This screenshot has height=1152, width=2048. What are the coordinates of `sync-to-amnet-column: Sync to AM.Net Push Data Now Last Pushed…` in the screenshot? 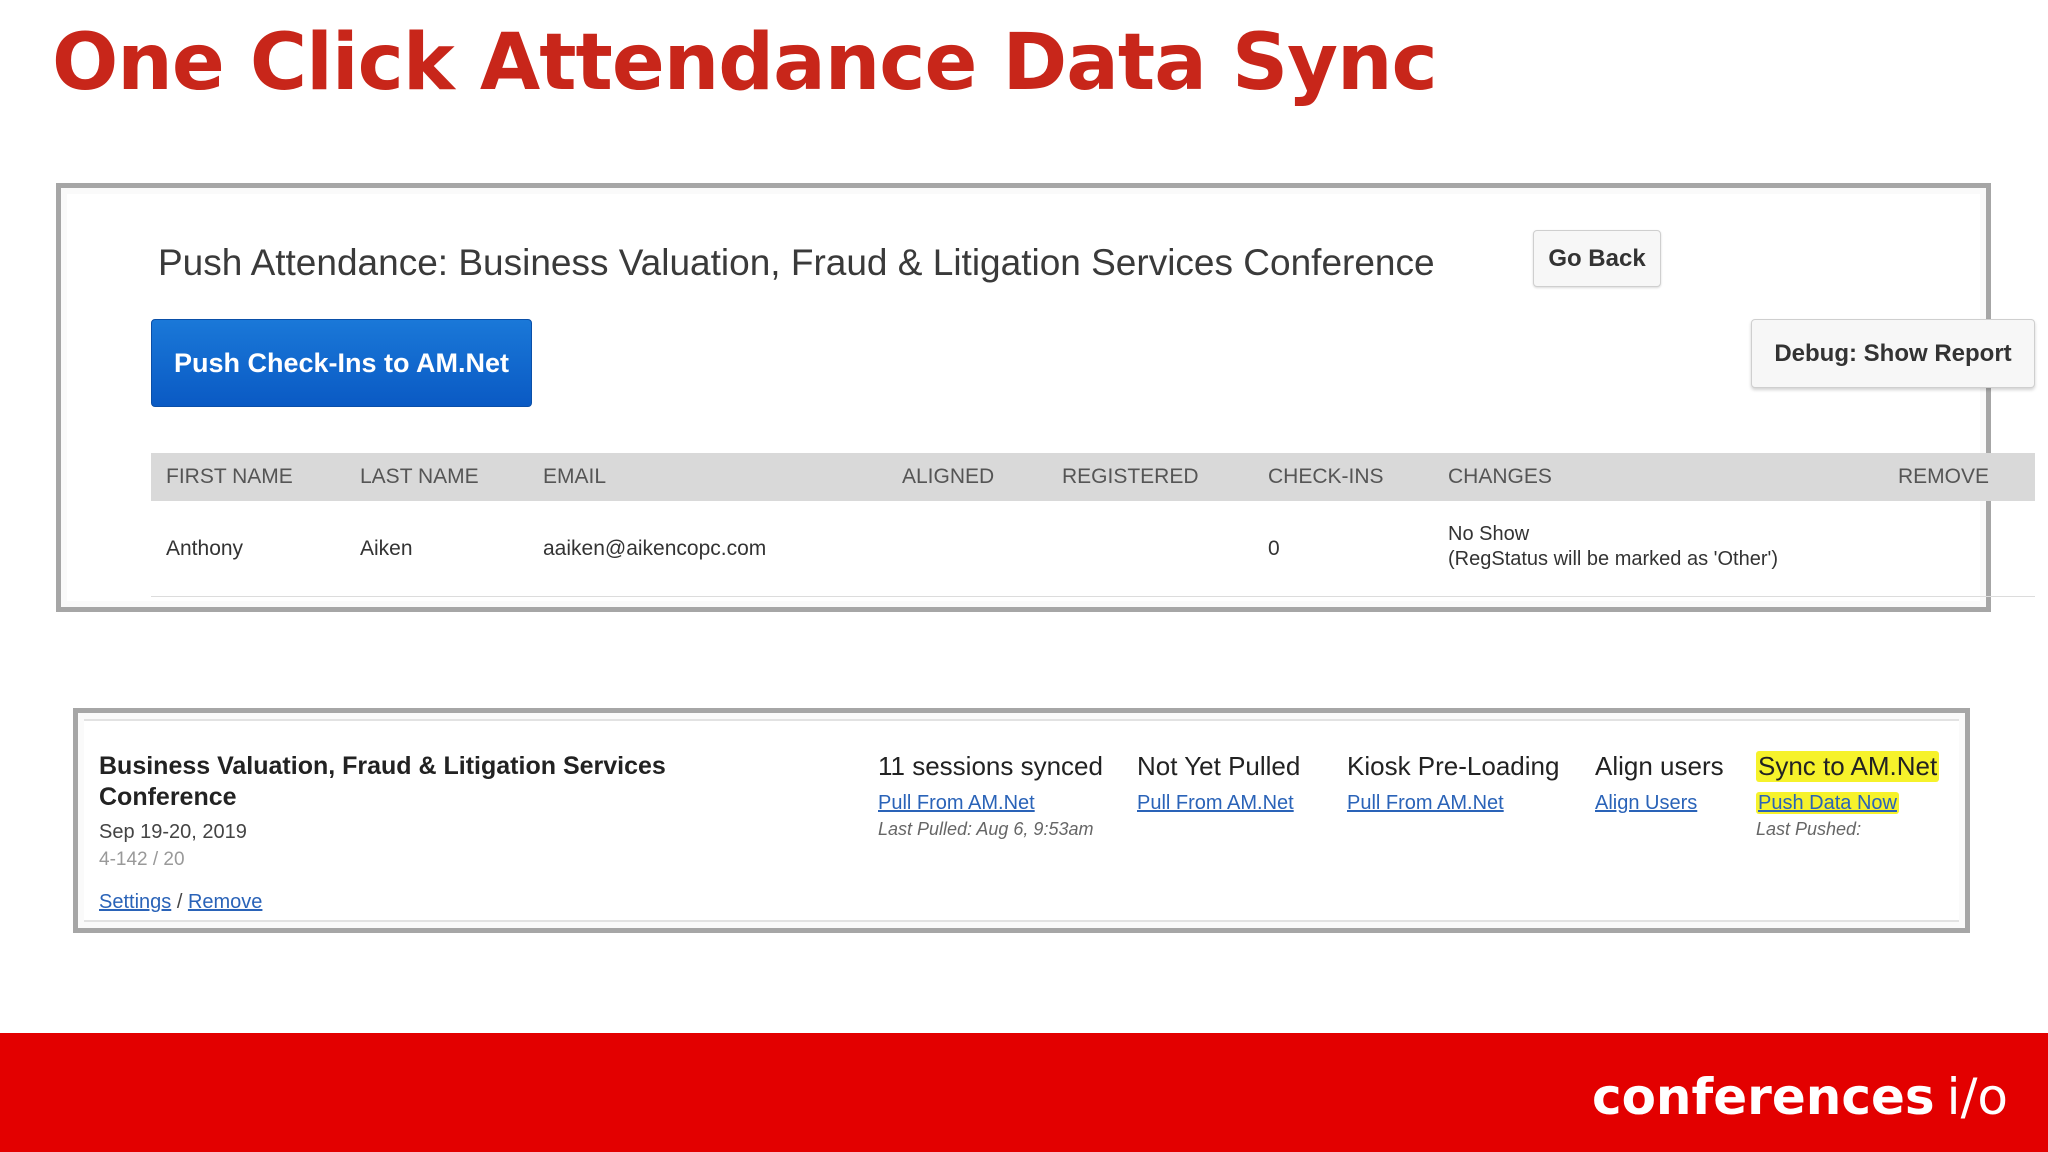 It's located at (1848, 795).